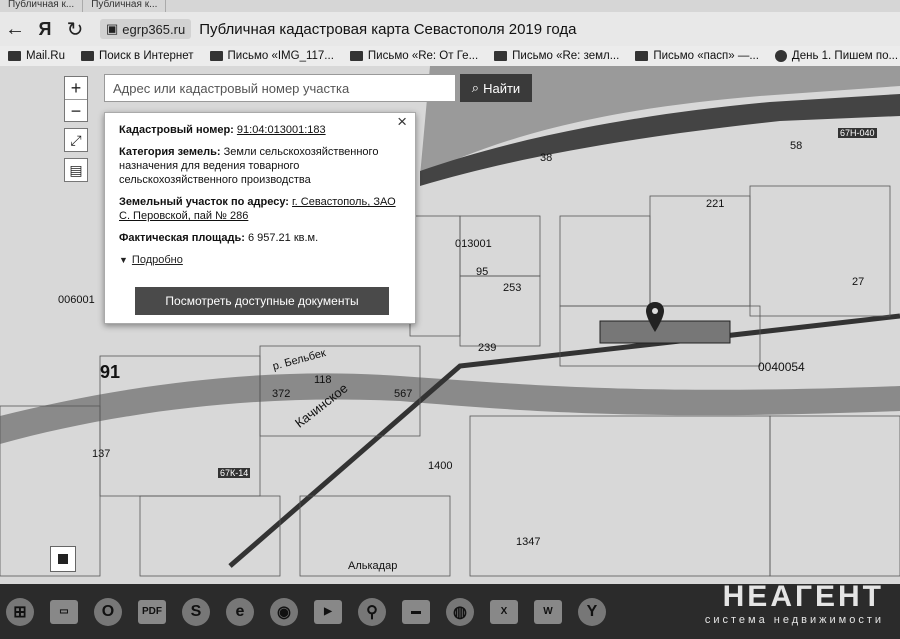 Image resolution: width=900 pixels, height=639 pixels. Describe the element at coordinates (781, 367) in the screenshot. I see `quarter-label: 0040054` at that location.